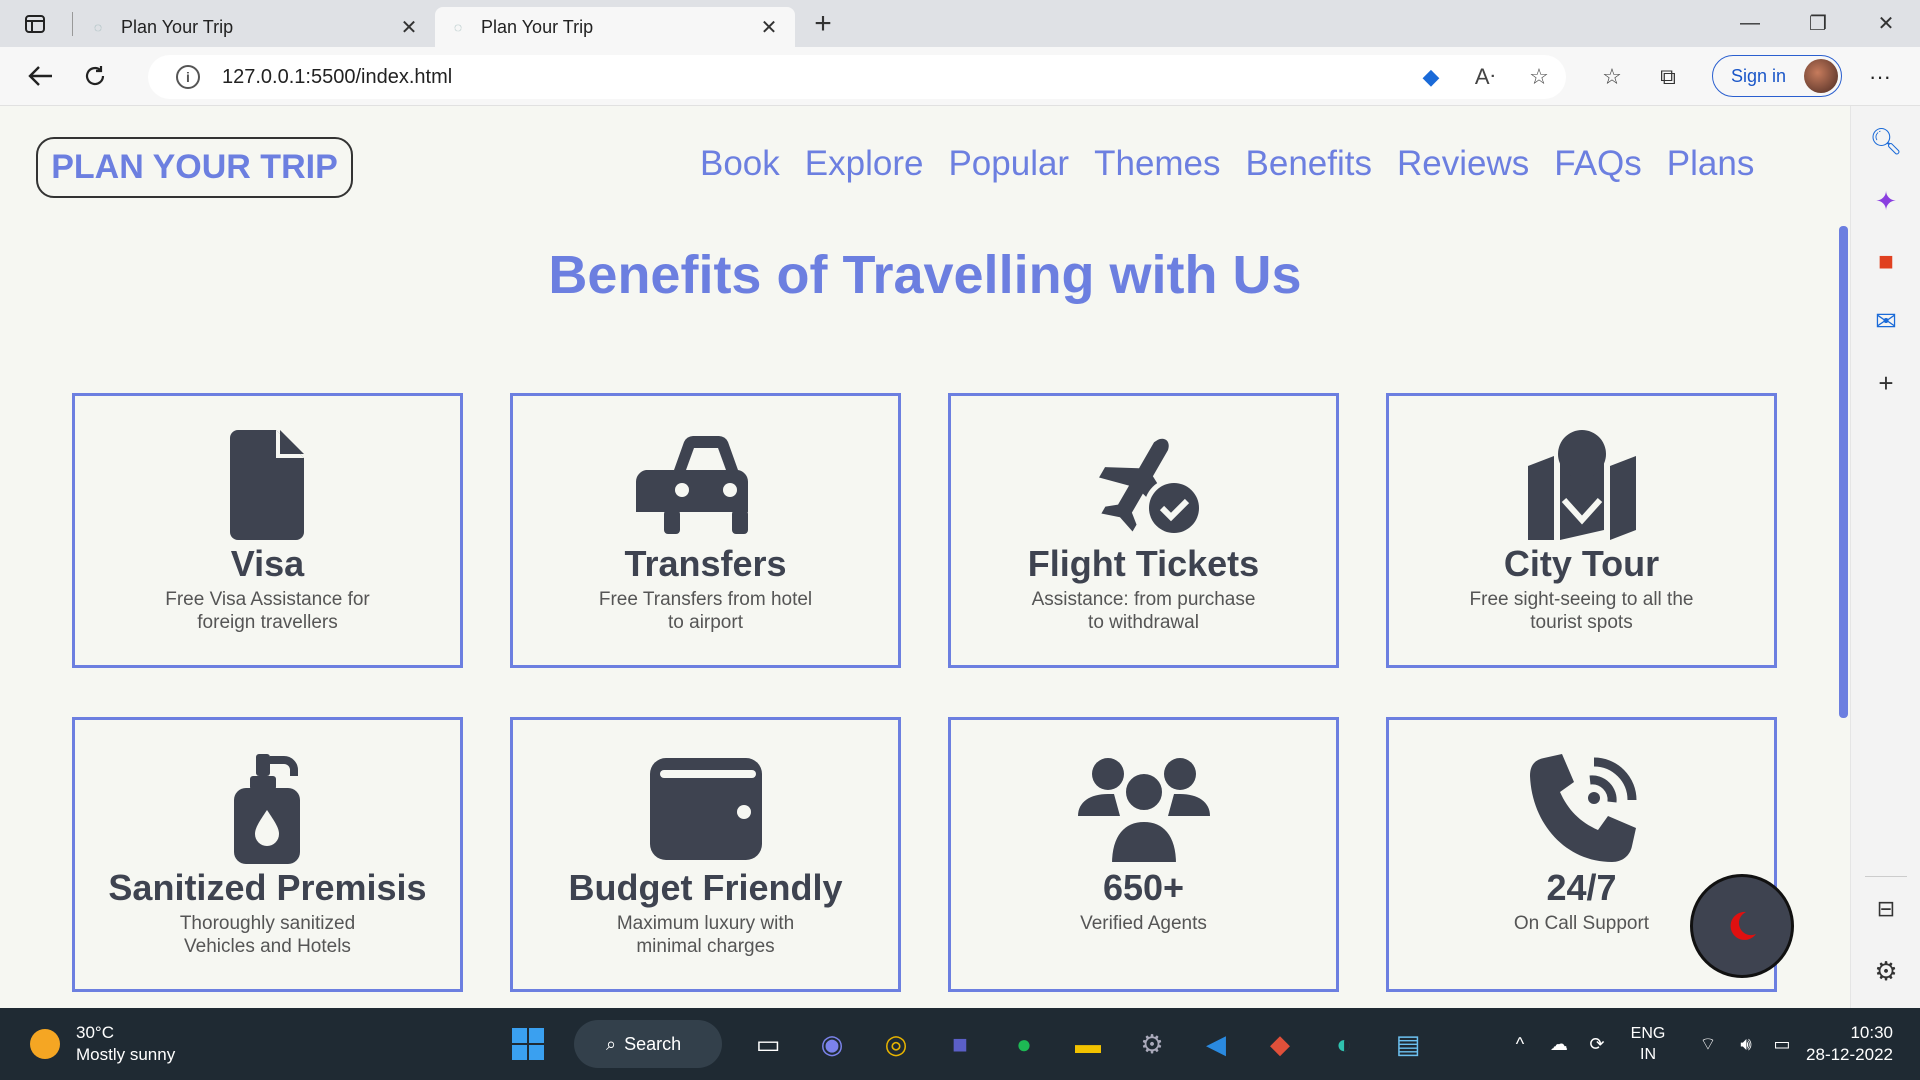 Image resolution: width=1920 pixels, height=1080 pixels. I want to click on browser-tab-2: ◌ Plan Your Trip ✕, so click(615, 27).